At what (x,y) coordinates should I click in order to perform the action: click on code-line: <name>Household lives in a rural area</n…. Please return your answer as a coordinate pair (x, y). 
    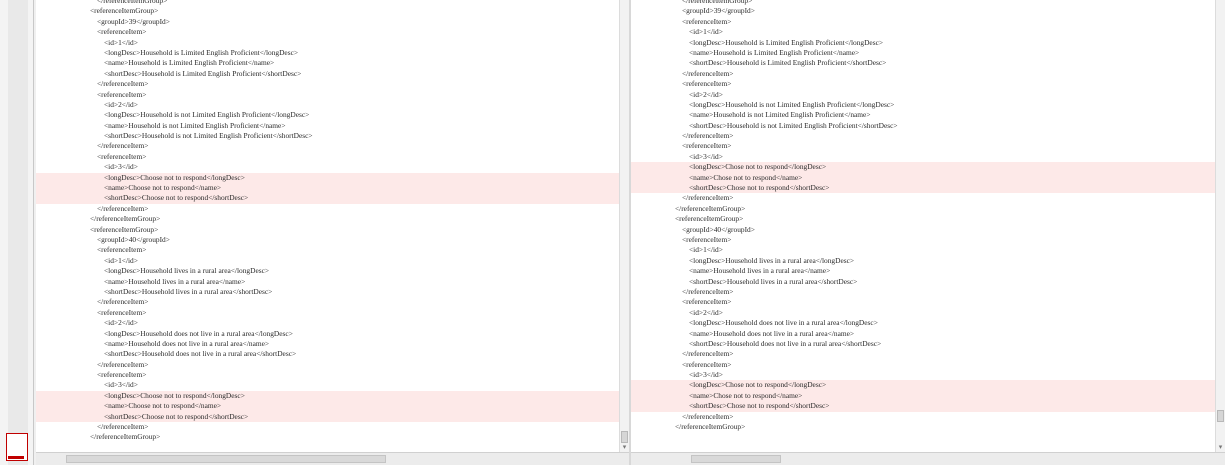
    Looking at the image, I should click on (928, 271).